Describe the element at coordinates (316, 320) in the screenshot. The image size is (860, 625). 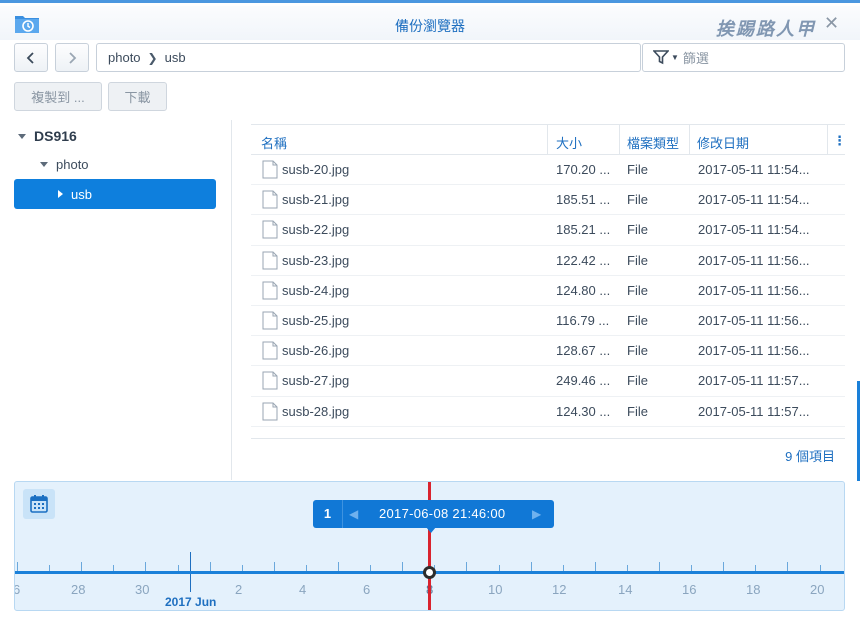
I see `file-name: susb-25.jpg` at that location.